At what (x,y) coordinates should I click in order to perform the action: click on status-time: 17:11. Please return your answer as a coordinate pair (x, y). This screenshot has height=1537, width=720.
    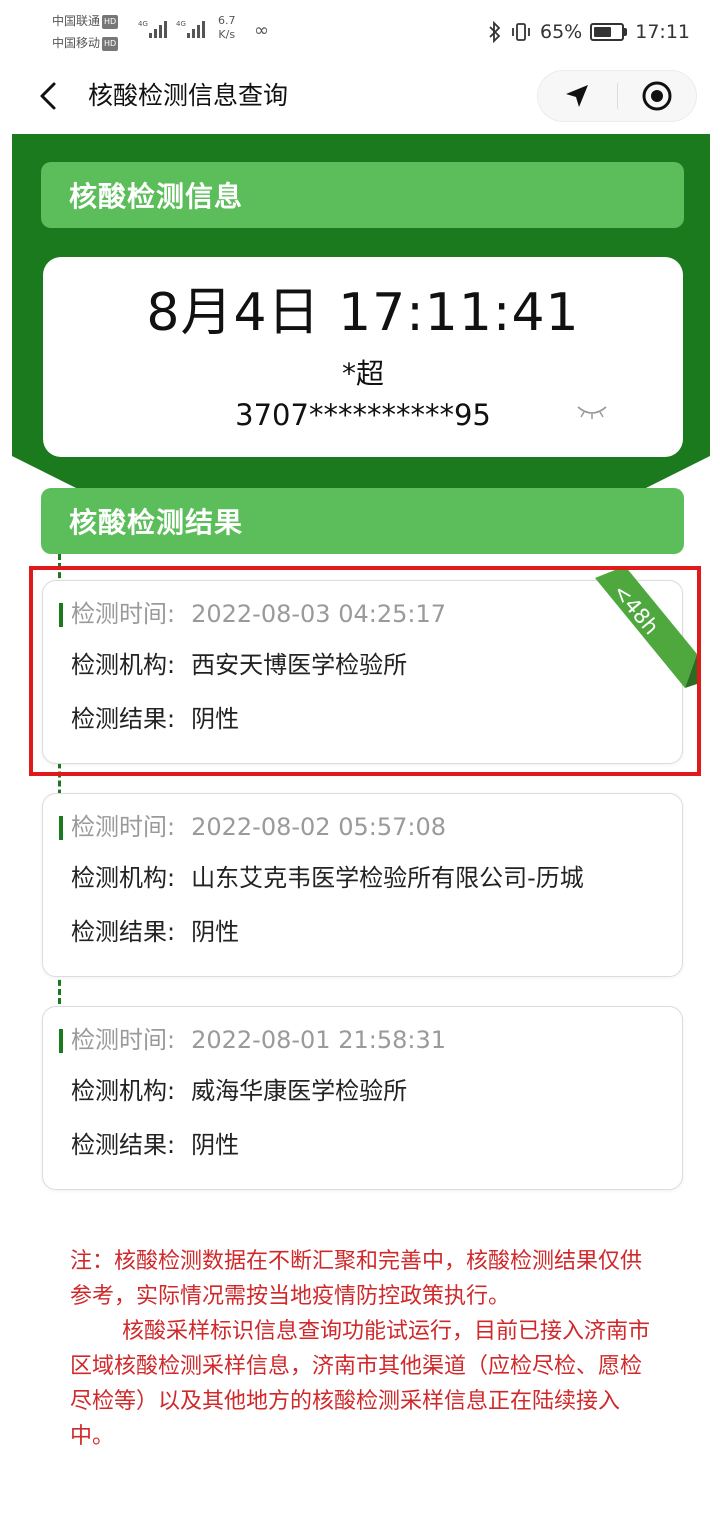
    Looking at the image, I should click on (662, 32).